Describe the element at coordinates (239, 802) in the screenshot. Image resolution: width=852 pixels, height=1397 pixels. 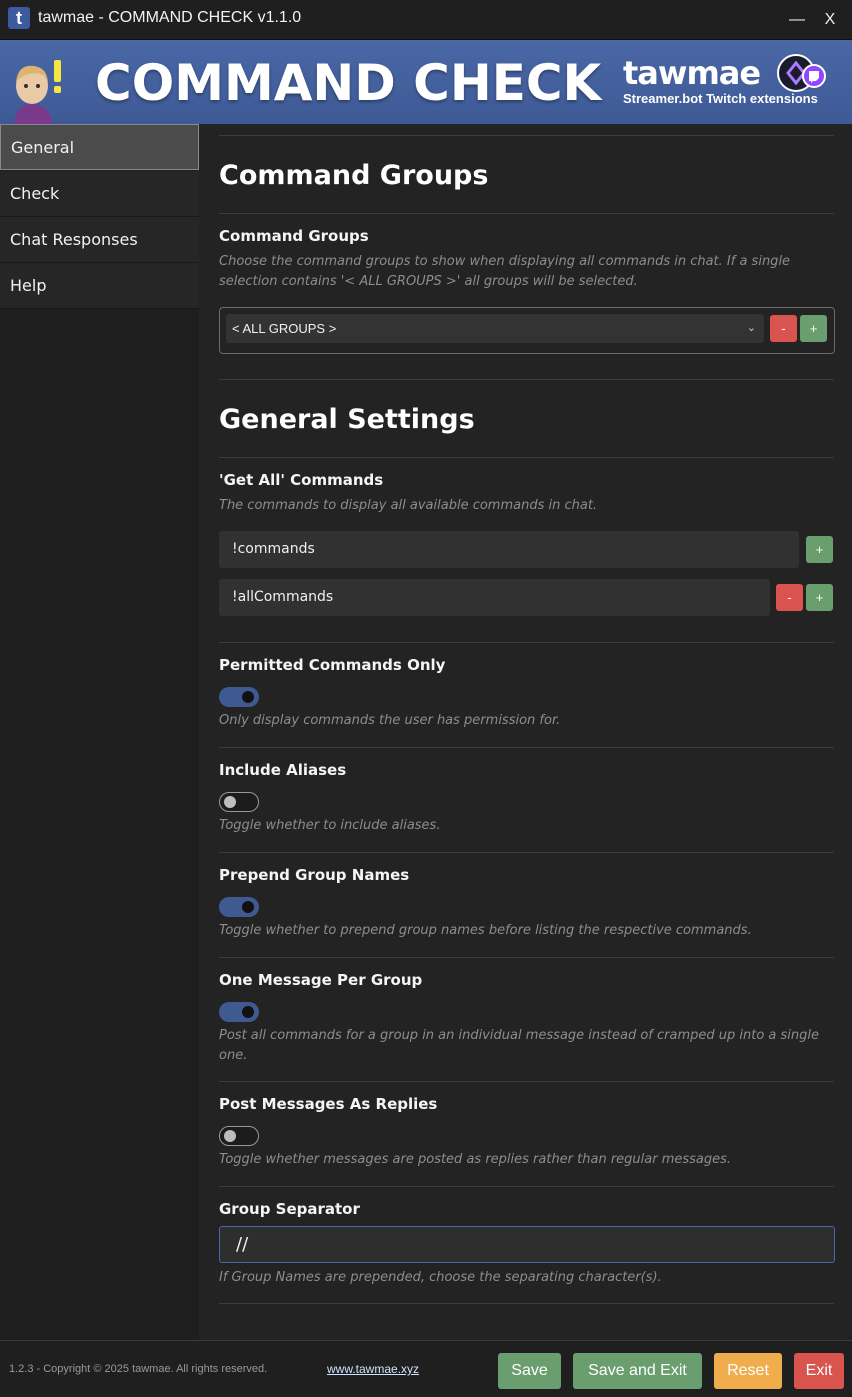
I see `include-aliases-toggle` at that location.